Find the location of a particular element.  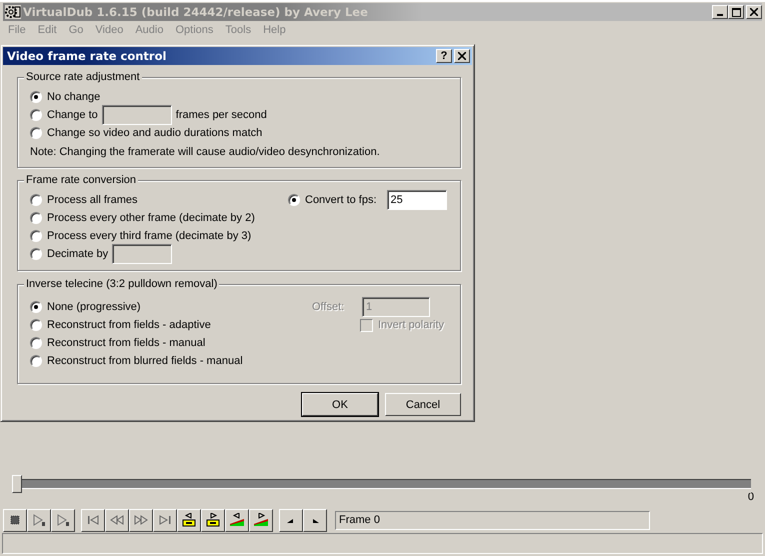

menu-item: Video is located at coordinates (109, 30).